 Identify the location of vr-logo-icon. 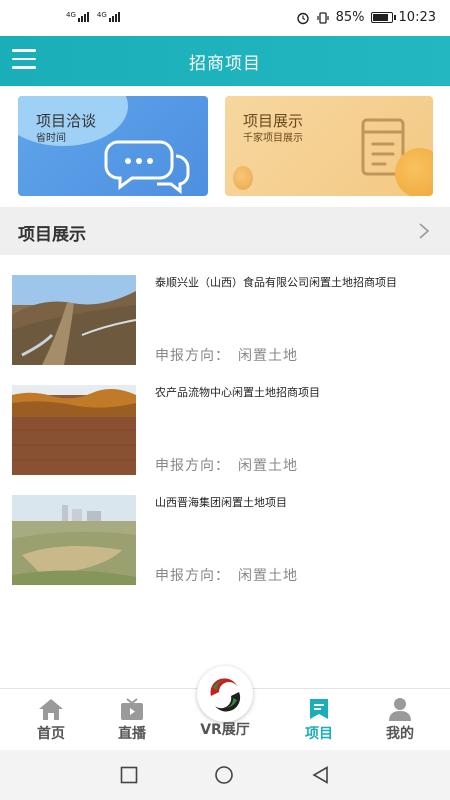
(225, 695).